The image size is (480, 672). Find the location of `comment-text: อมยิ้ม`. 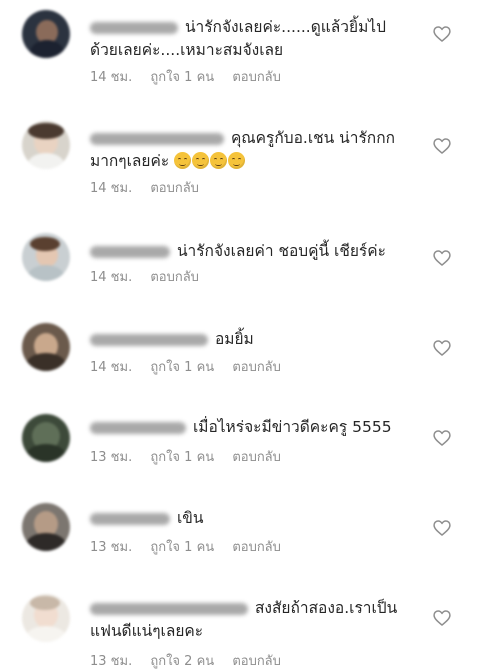

comment-text: อมยิ้ม is located at coordinates (255, 339).